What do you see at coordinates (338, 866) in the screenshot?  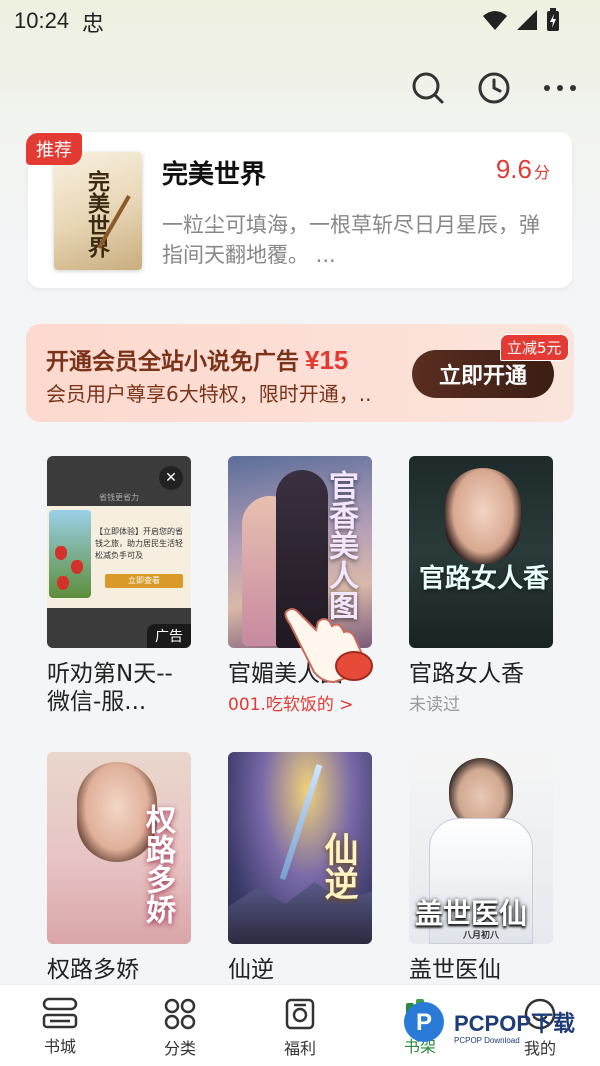 I see `cover-title: 仙逆` at bounding box center [338, 866].